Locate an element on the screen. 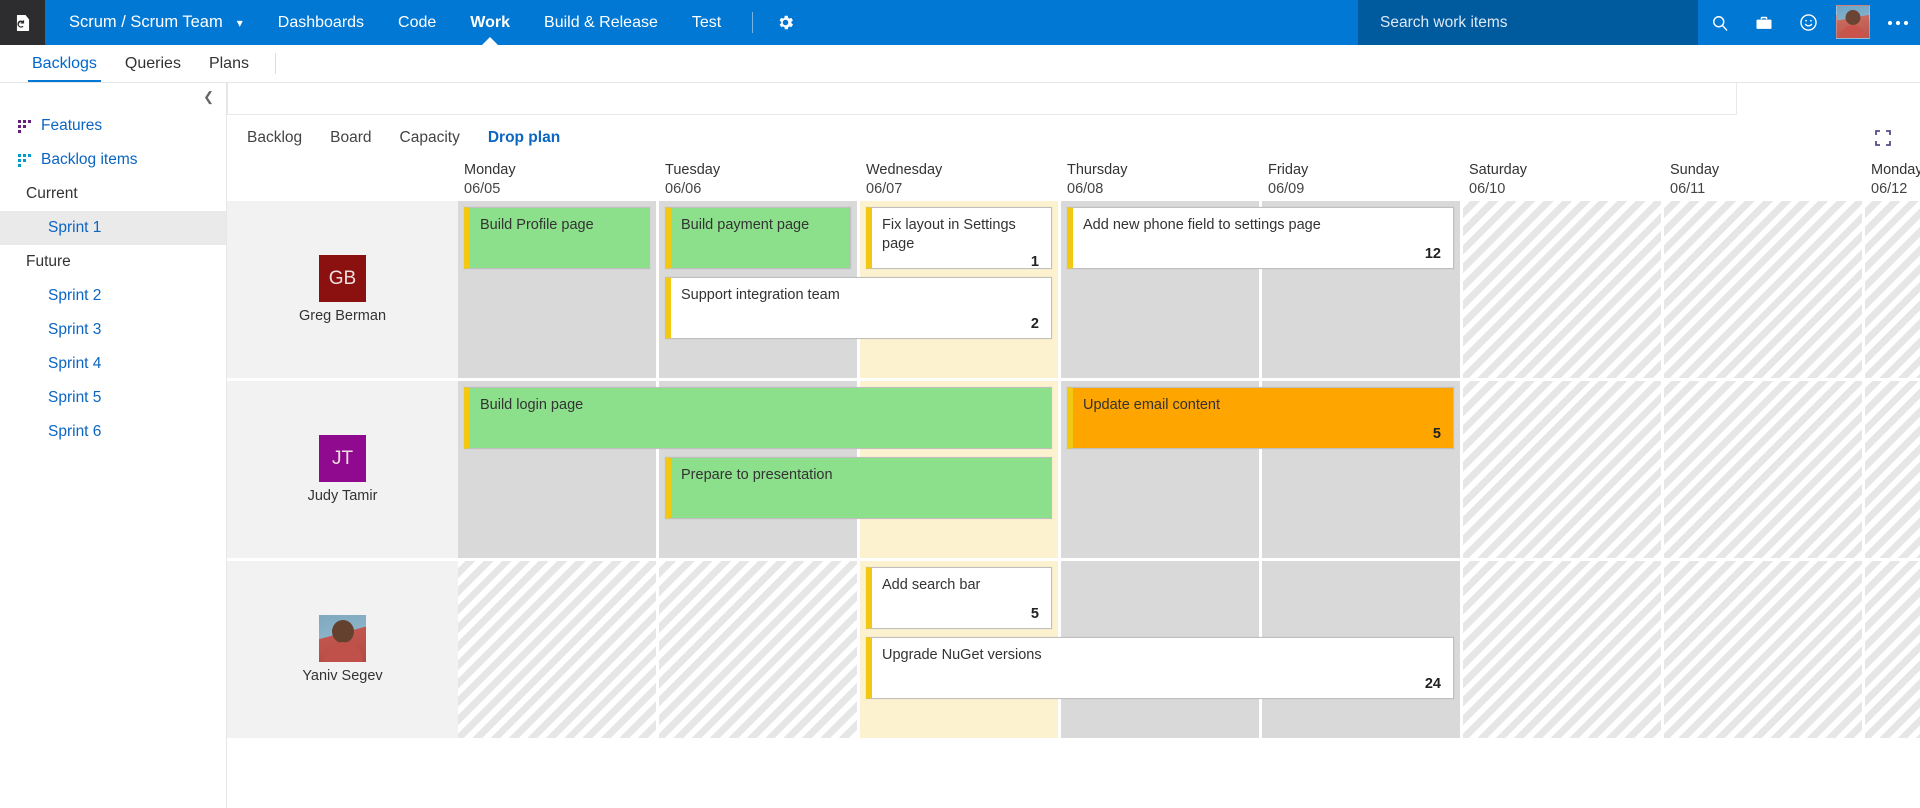 The image size is (1920, 808). azure-devops-logo-icon is located at coordinates (22, 22).